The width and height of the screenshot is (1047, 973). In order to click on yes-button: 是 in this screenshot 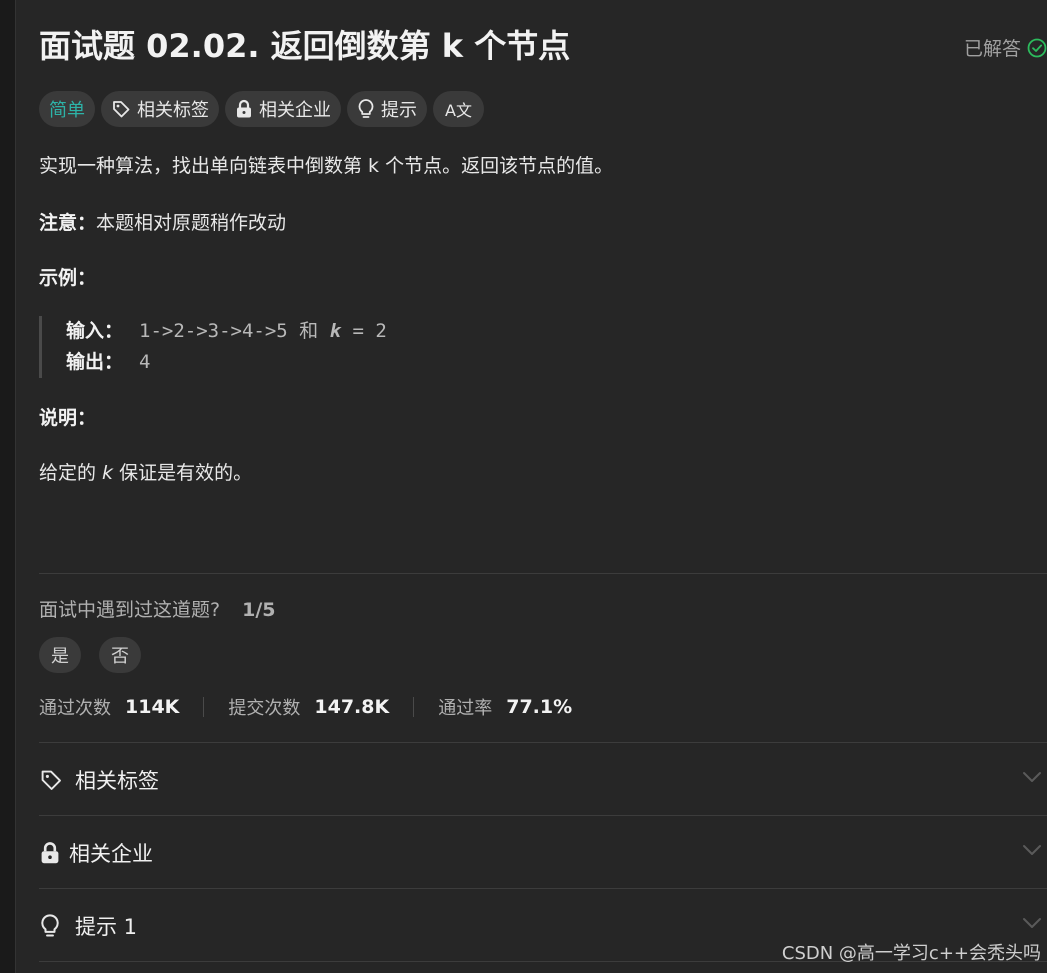, I will do `click(60, 655)`.